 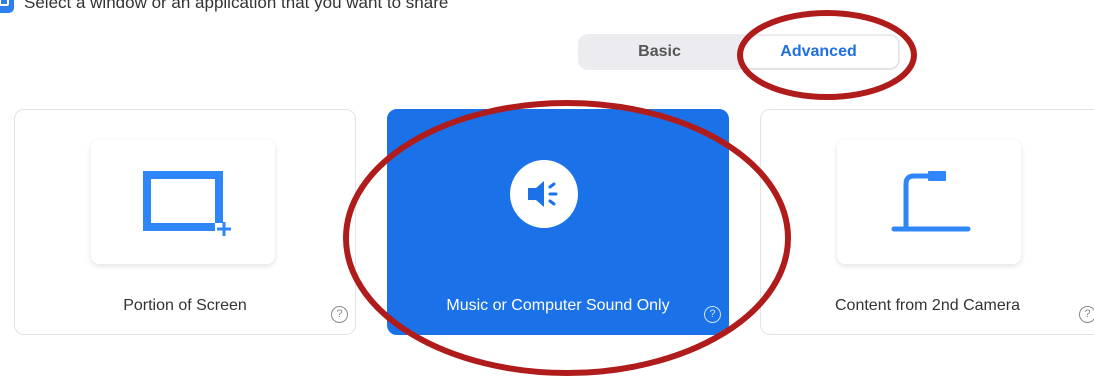 What do you see at coordinates (659, 52) in the screenshot?
I see `tab-basic: Basic` at bounding box center [659, 52].